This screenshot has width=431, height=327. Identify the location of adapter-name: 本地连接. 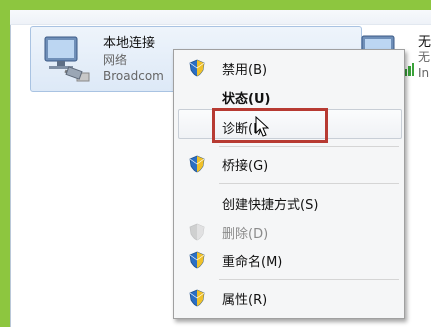
(129, 43).